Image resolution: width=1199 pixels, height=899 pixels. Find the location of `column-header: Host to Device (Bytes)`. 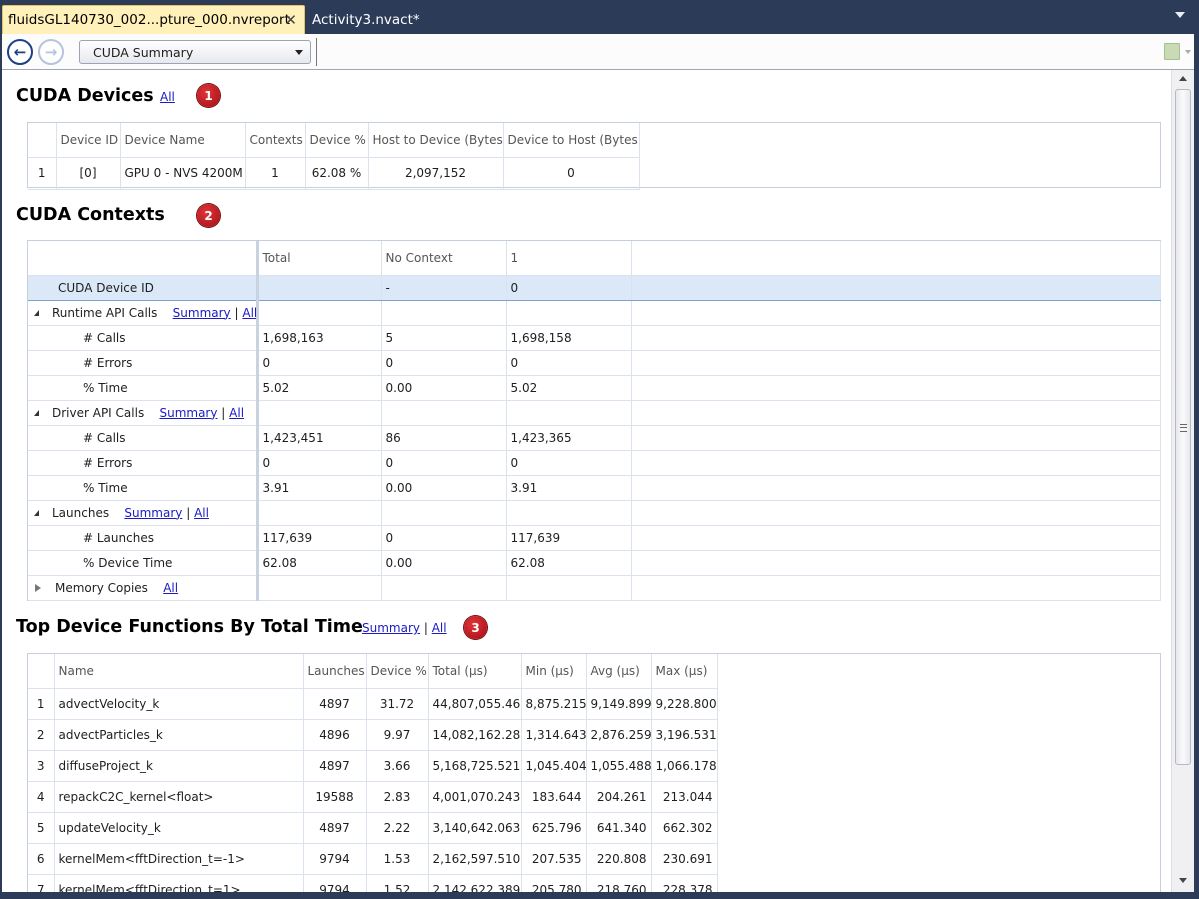

column-header: Host to Device (Bytes) is located at coordinates (436, 140).